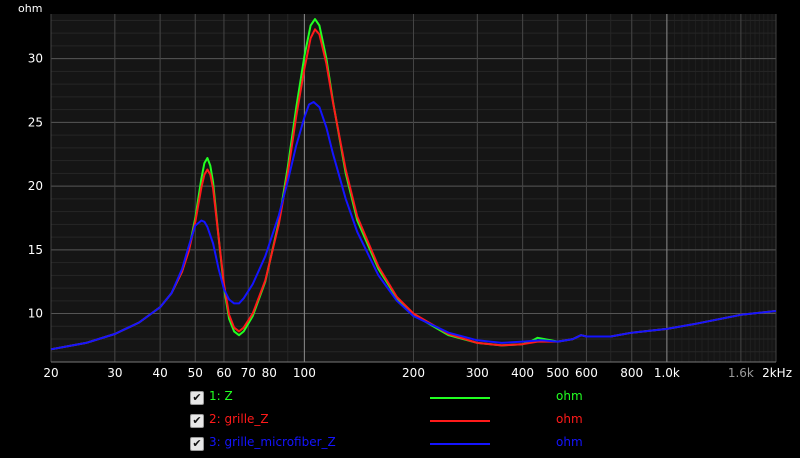  I want to click on x-tick-label: 300, so click(477, 373).